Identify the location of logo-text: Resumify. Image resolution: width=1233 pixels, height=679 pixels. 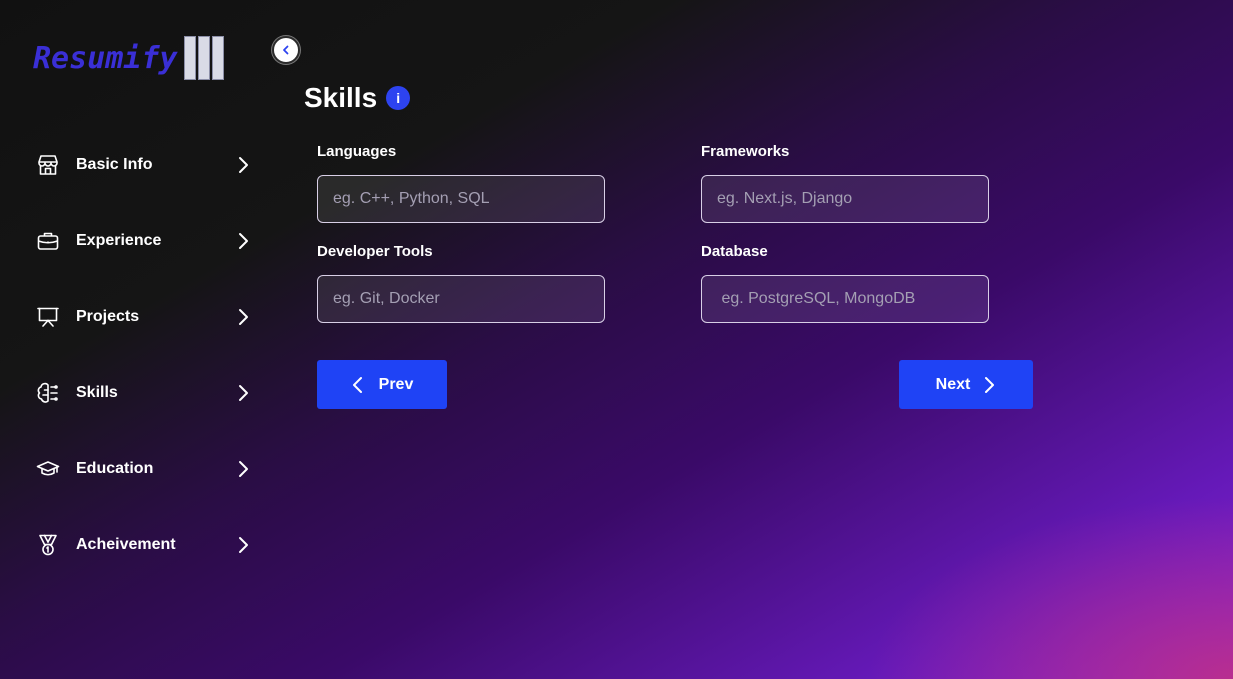
(105, 58).